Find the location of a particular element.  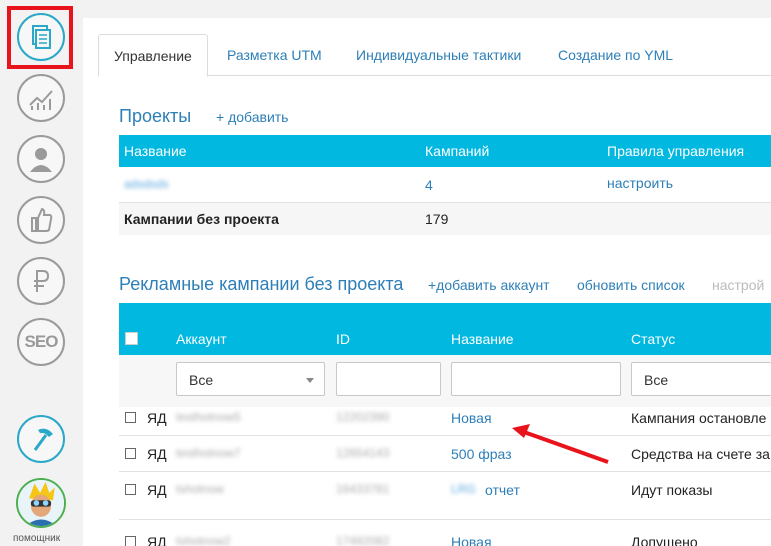

row-account: testhotnow7 is located at coordinates (208, 453).